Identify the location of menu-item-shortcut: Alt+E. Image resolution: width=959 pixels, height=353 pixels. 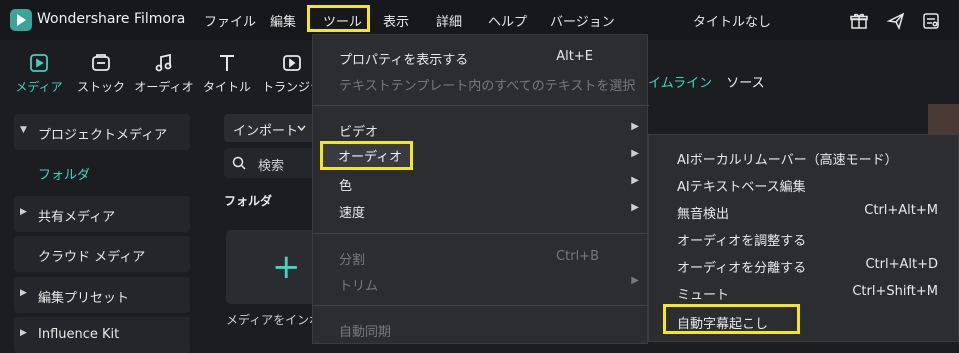
(574, 56).